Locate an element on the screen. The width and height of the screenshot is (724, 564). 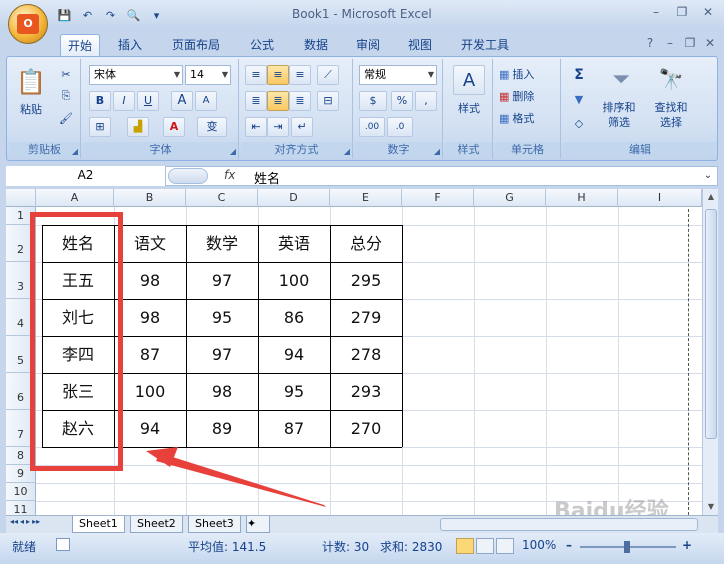
sheet-tab-3: Sheet3 is located at coordinates (214, 524).